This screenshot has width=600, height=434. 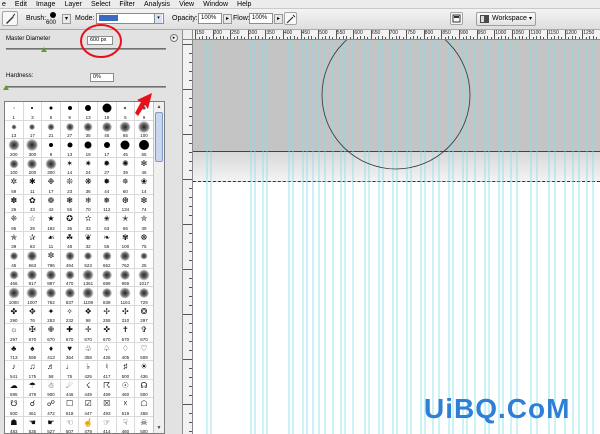 I want to click on brush-preset-tile: 1108, so click(x=88, y=296).